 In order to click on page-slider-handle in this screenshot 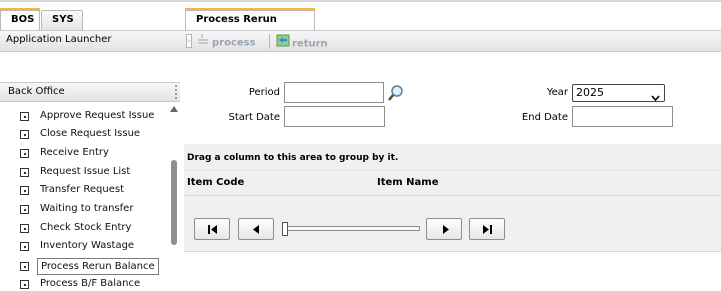, I will do `click(285, 229)`.